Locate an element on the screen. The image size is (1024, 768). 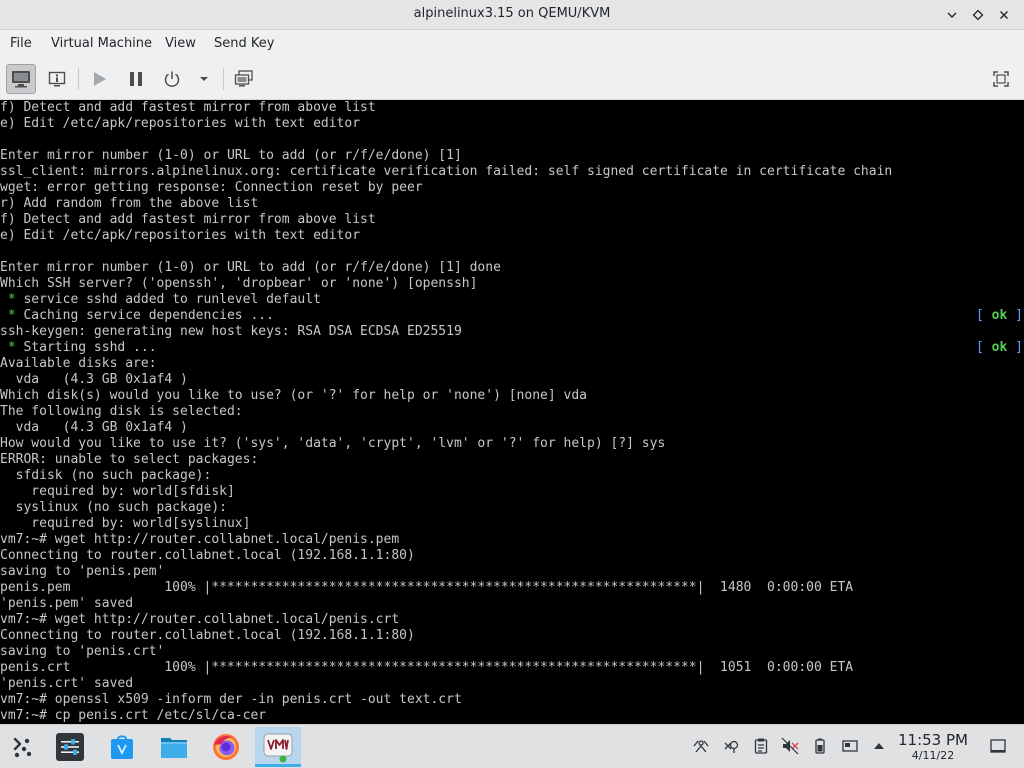
console-view-icon is located at coordinates (21, 79).